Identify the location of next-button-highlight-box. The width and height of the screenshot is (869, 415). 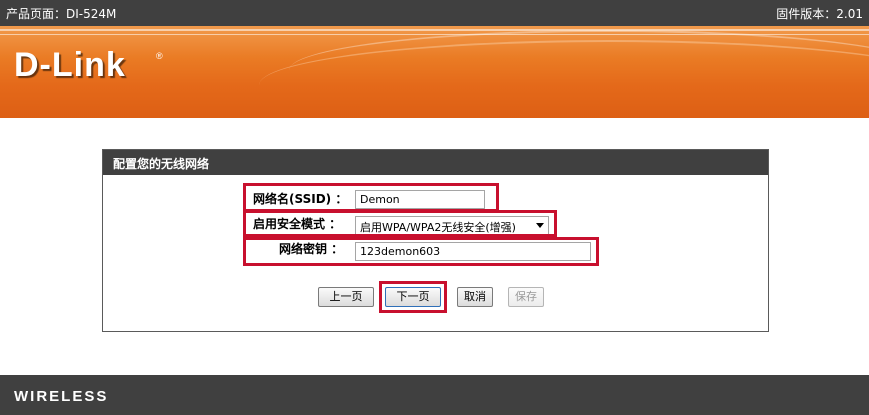
(413, 297).